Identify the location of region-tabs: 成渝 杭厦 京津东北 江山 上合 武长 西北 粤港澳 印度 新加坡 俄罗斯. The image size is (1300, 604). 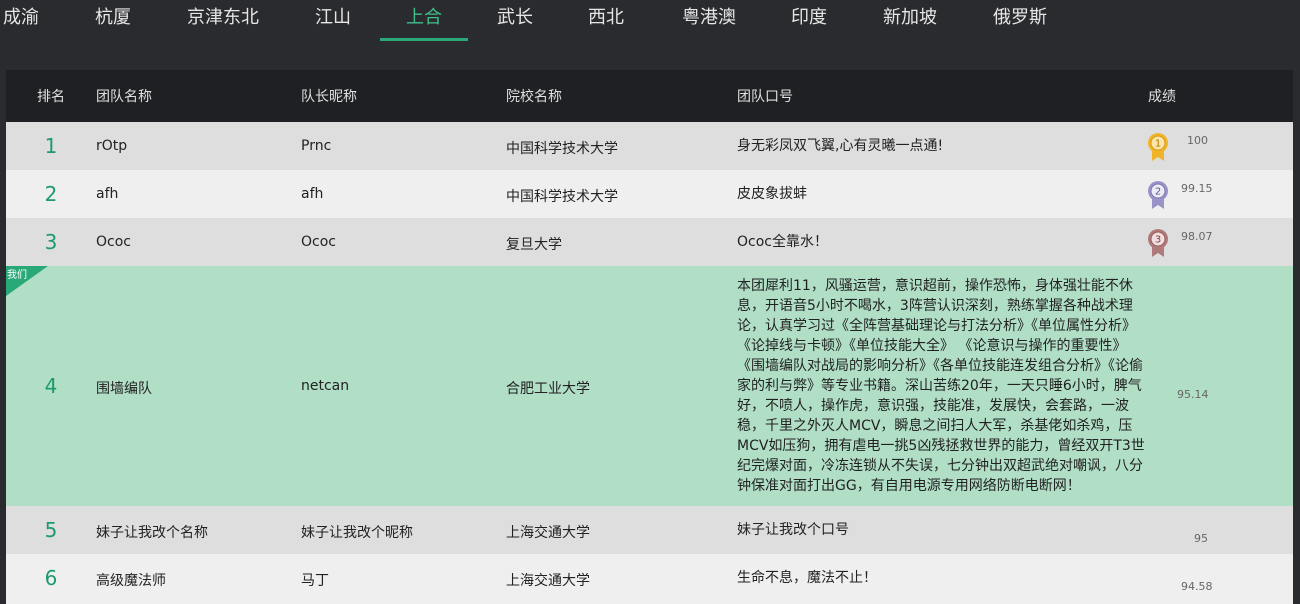
(650, 21).